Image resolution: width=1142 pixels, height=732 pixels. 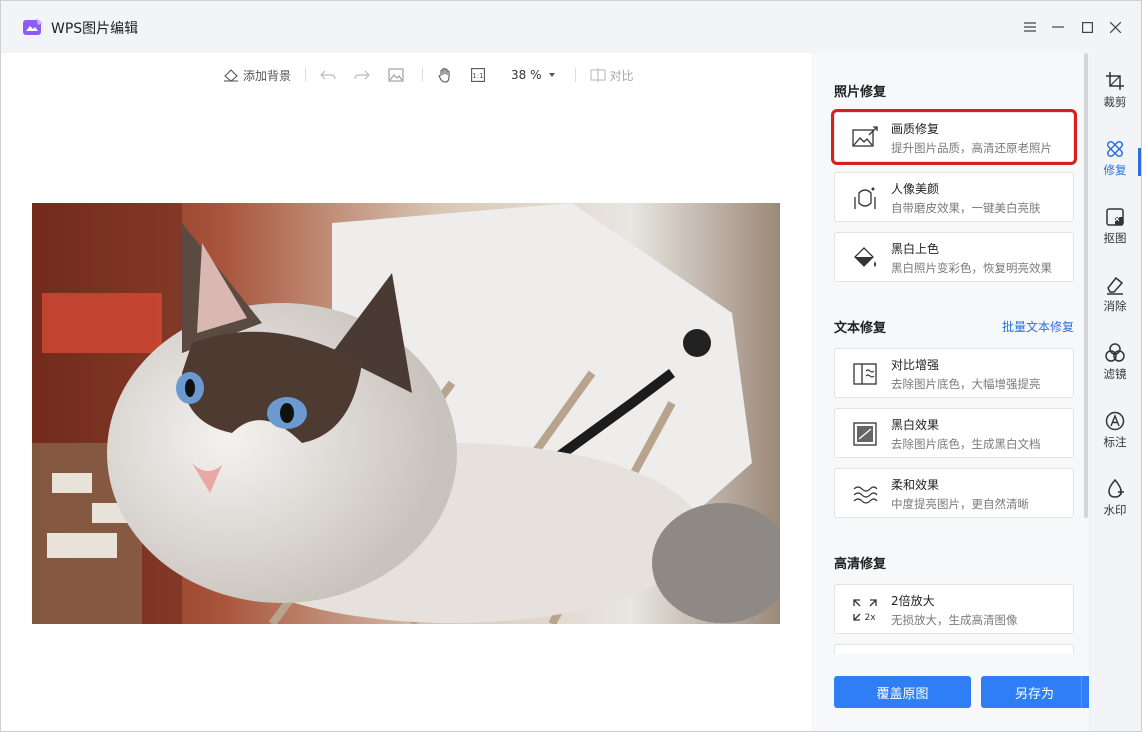 What do you see at coordinates (954, 433) in the screenshot?
I see `bw-effect-card: 黑白效果 去除图片底色，生成黑白文档` at bounding box center [954, 433].